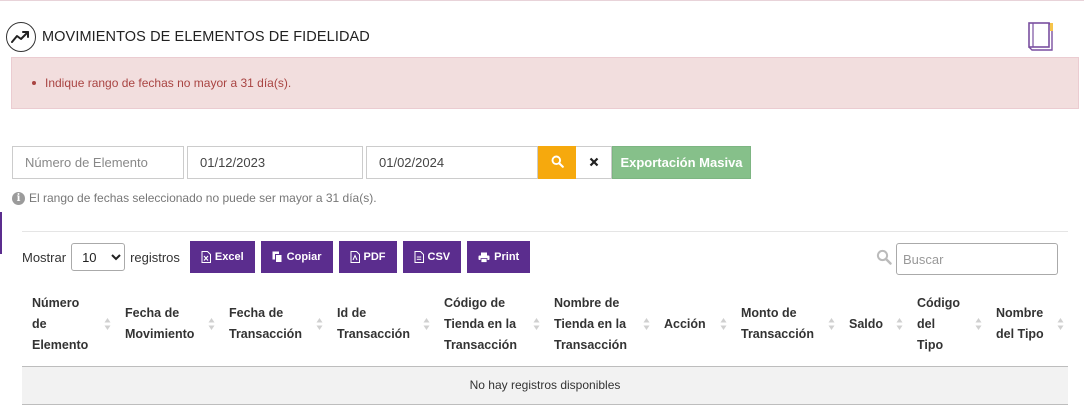  What do you see at coordinates (930, 344) in the screenshot?
I see `column-header-text: Tipo` at bounding box center [930, 344].